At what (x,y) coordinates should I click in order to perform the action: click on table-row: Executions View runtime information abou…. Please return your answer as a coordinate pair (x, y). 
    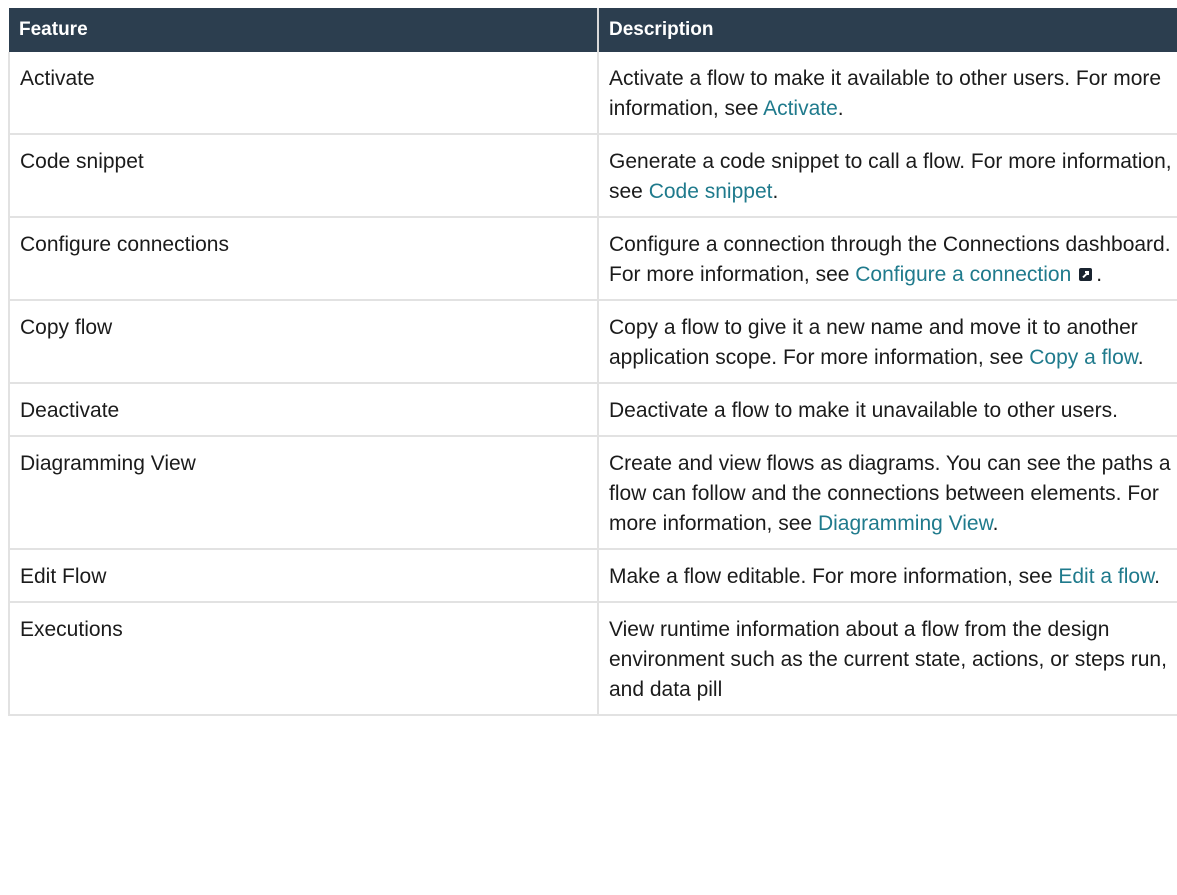
    Looking at the image, I should click on (592, 659).